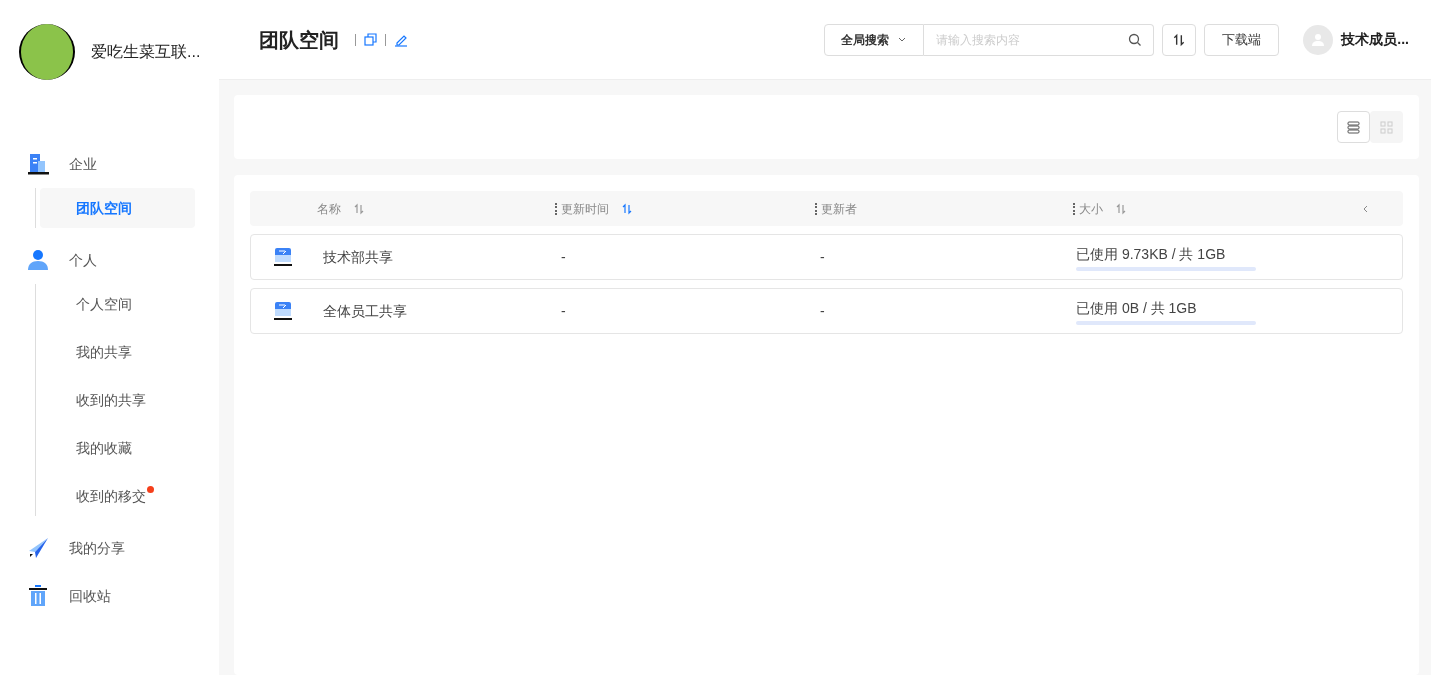 This screenshot has width=1431, height=675. What do you see at coordinates (1386, 127) in the screenshot?
I see `grid-icon` at bounding box center [1386, 127].